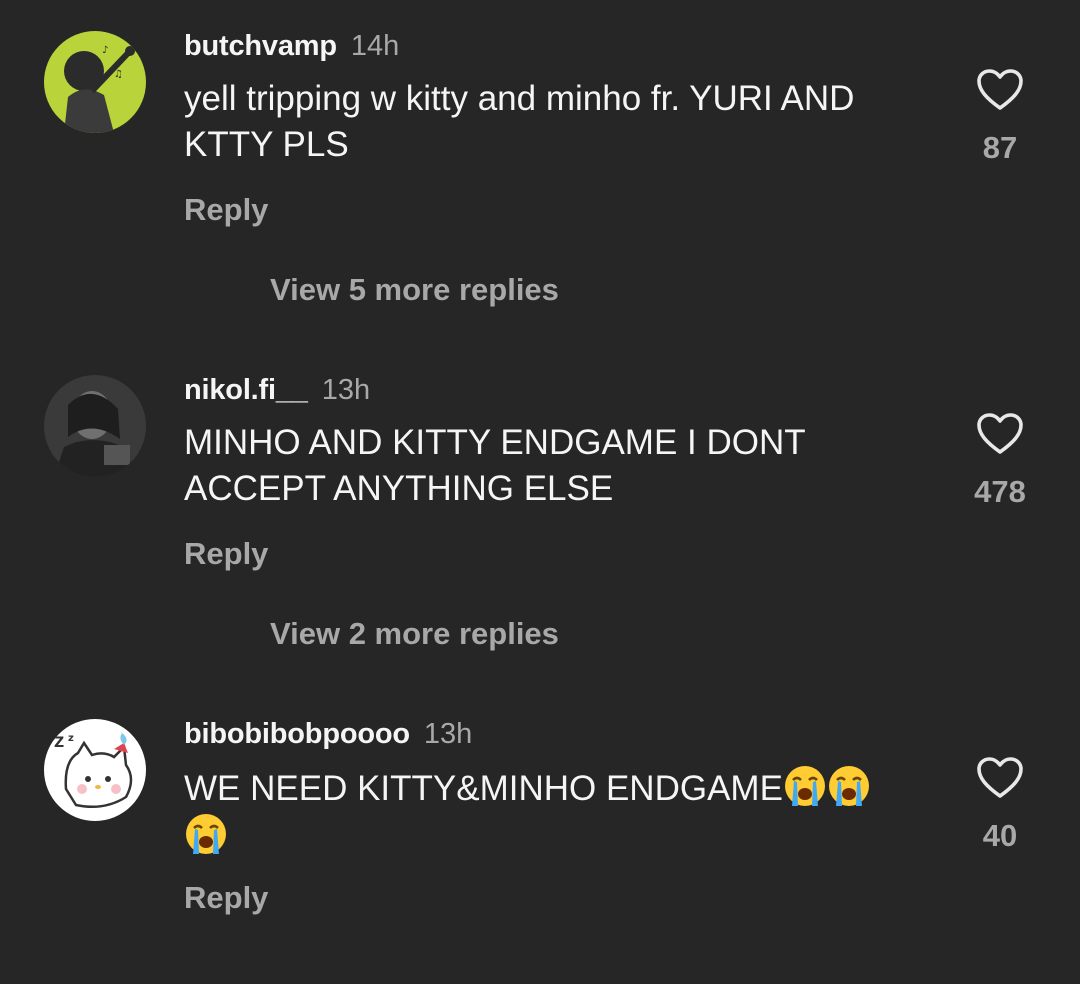 Image resolution: width=1080 pixels, height=984 pixels. Describe the element at coordinates (59, 743) in the screenshot. I see `svg-text: Z` at that location.